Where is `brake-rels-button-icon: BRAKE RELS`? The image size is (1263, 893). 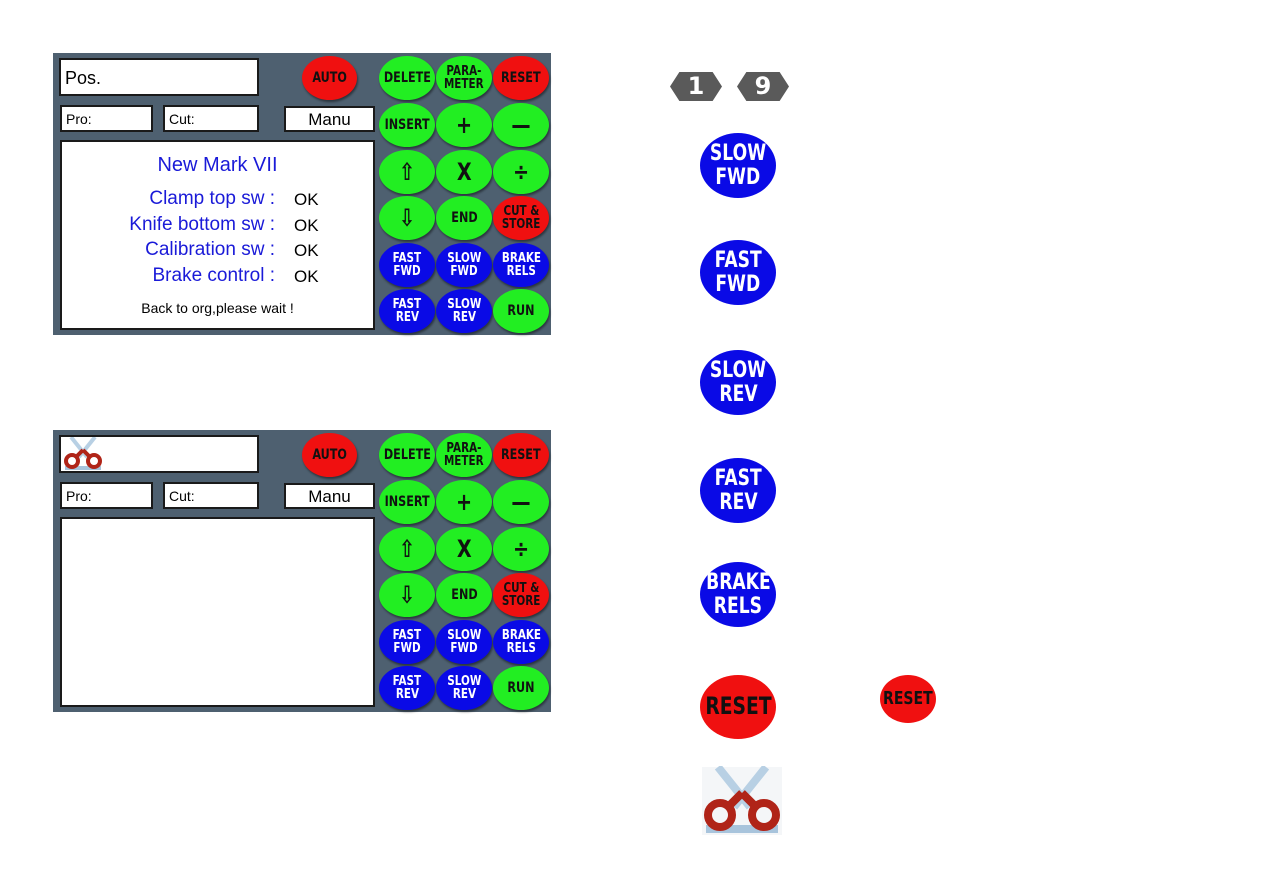 brake-rels-button-icon: BRAKE RELS is located at coordinates (738, 594).